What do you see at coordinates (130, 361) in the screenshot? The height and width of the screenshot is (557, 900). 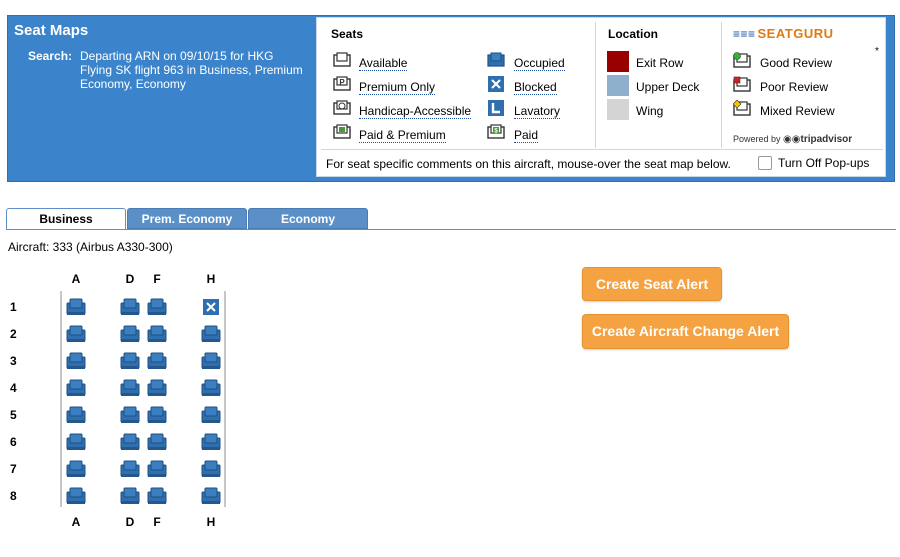 I see `seat-3D` at bounding box center [130, 361].